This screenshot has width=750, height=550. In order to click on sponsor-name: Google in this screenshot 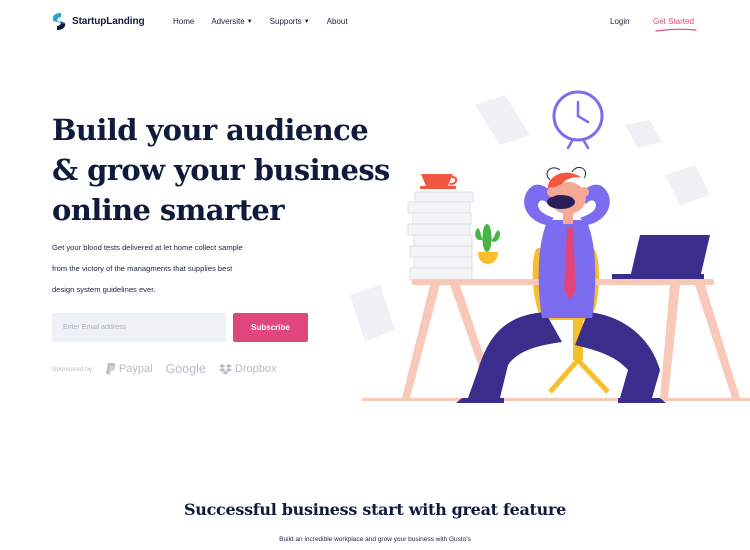, I will do `click(185, 369)`.